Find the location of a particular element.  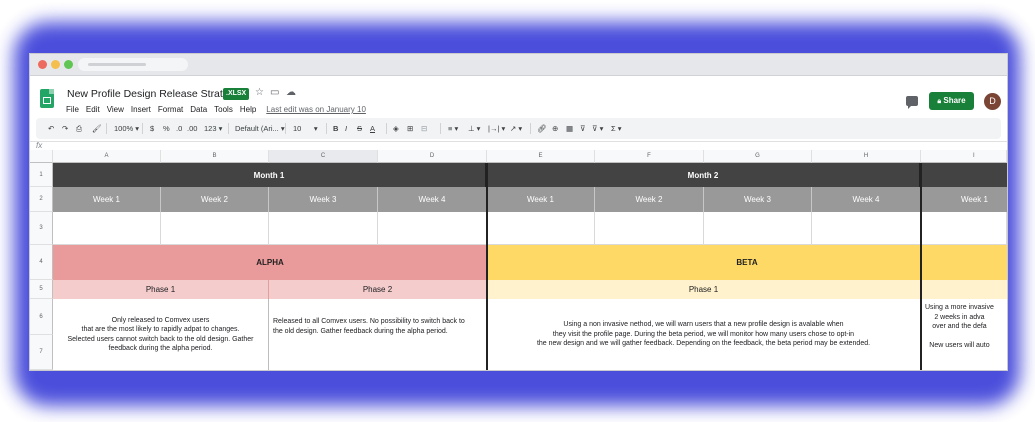

last-edit-link: Last edit was on January 10 is located at coordinates (316, 109).